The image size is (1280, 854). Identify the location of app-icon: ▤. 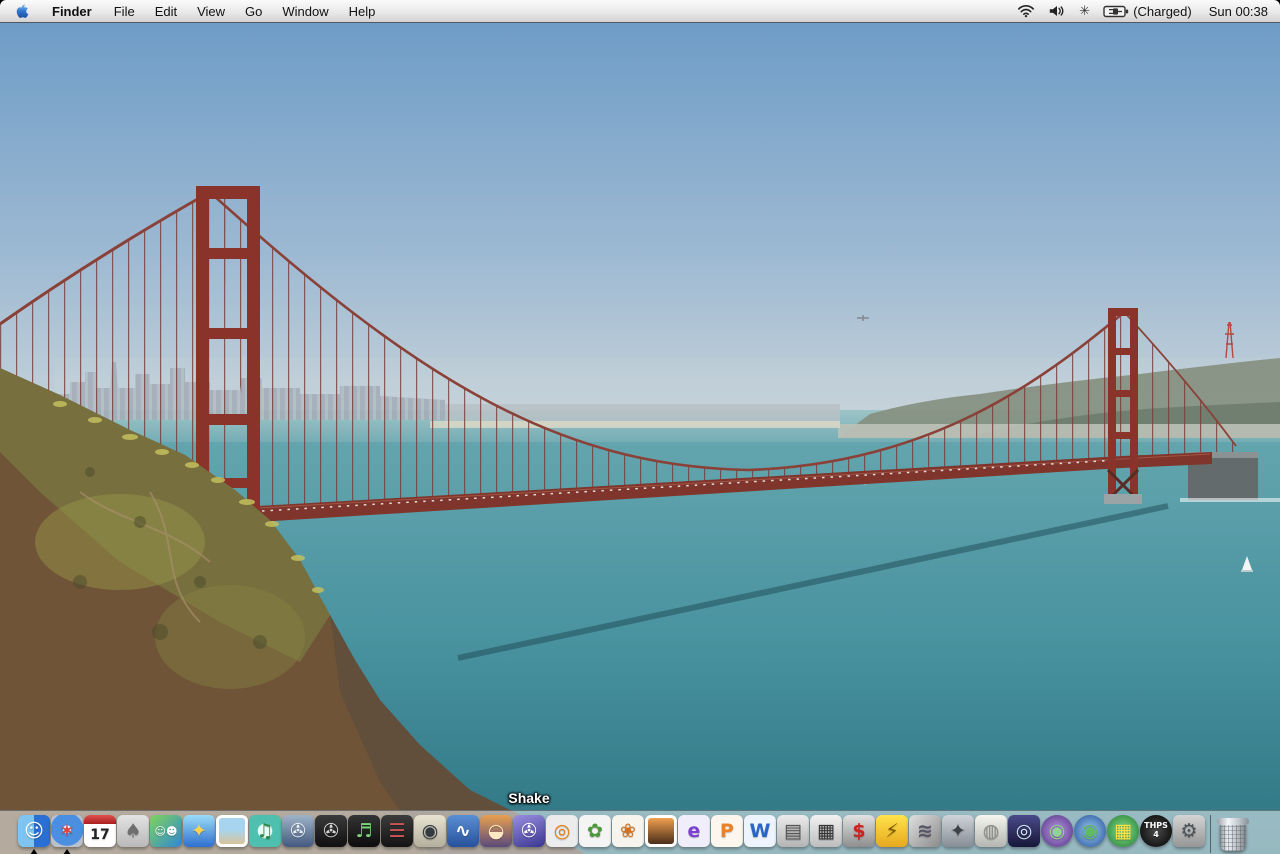
(793, 830).